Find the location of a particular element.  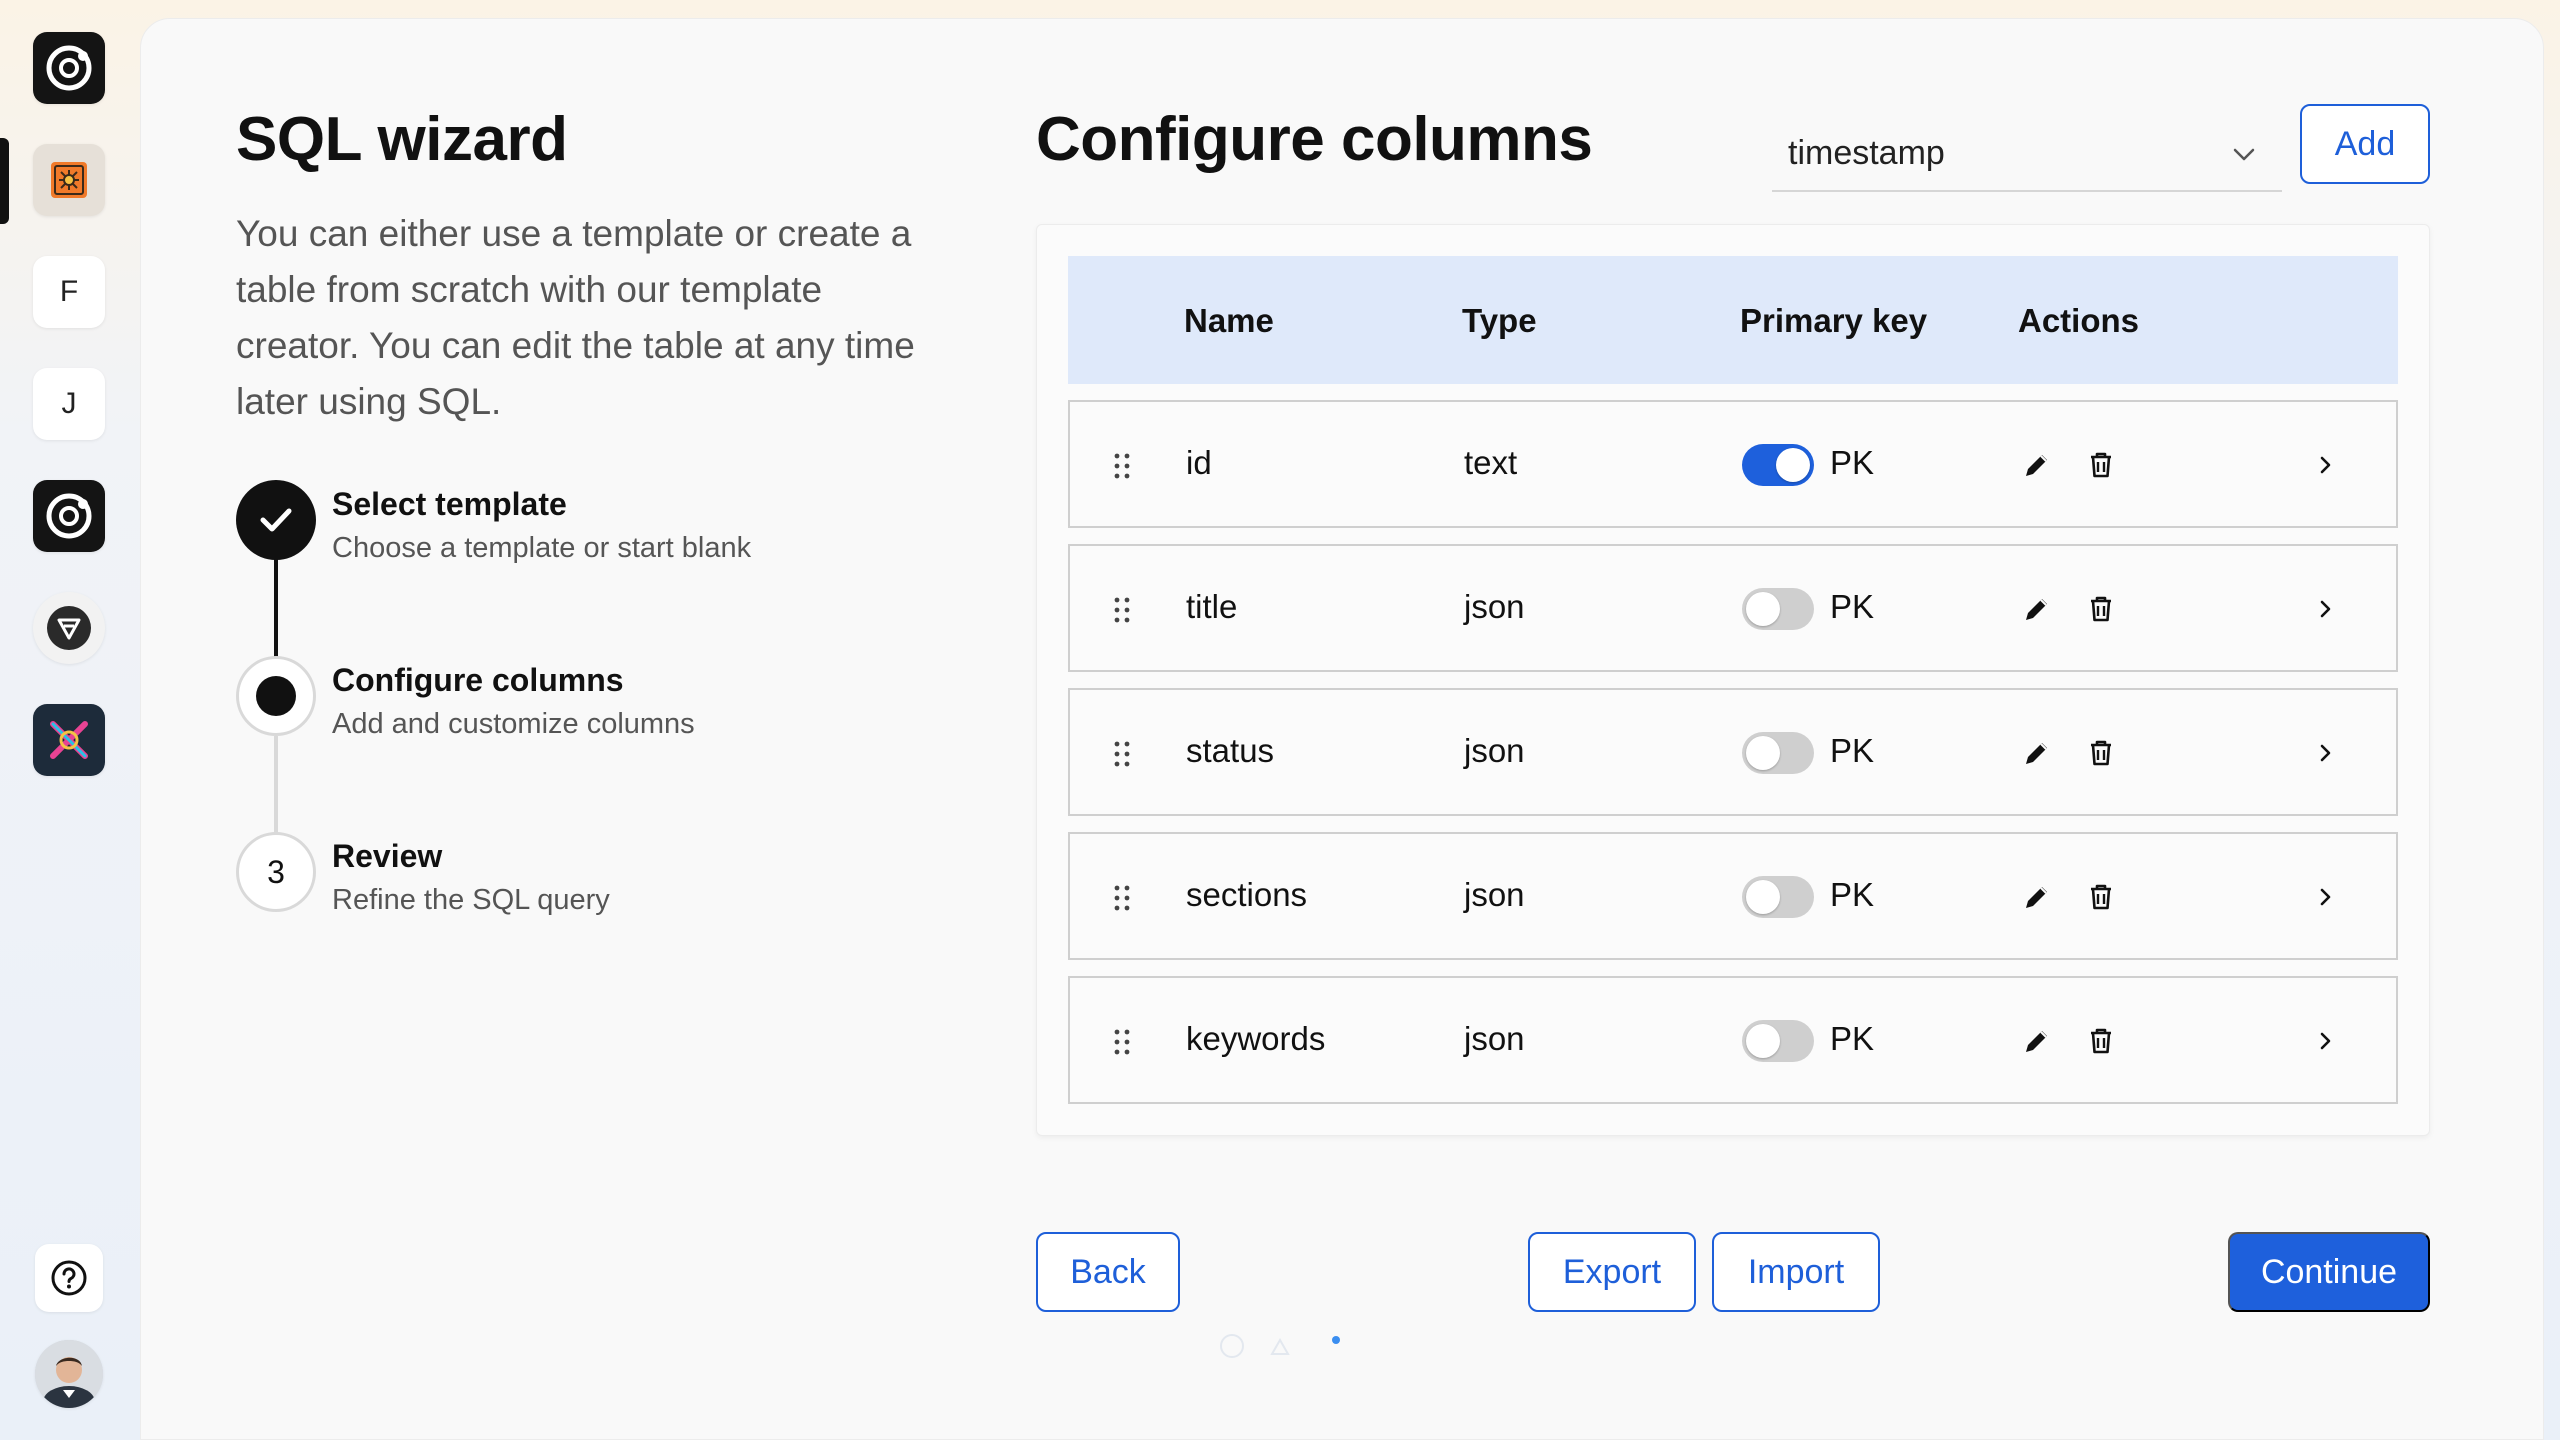

workspace-j-label: J is located at coordinates (69, 403).